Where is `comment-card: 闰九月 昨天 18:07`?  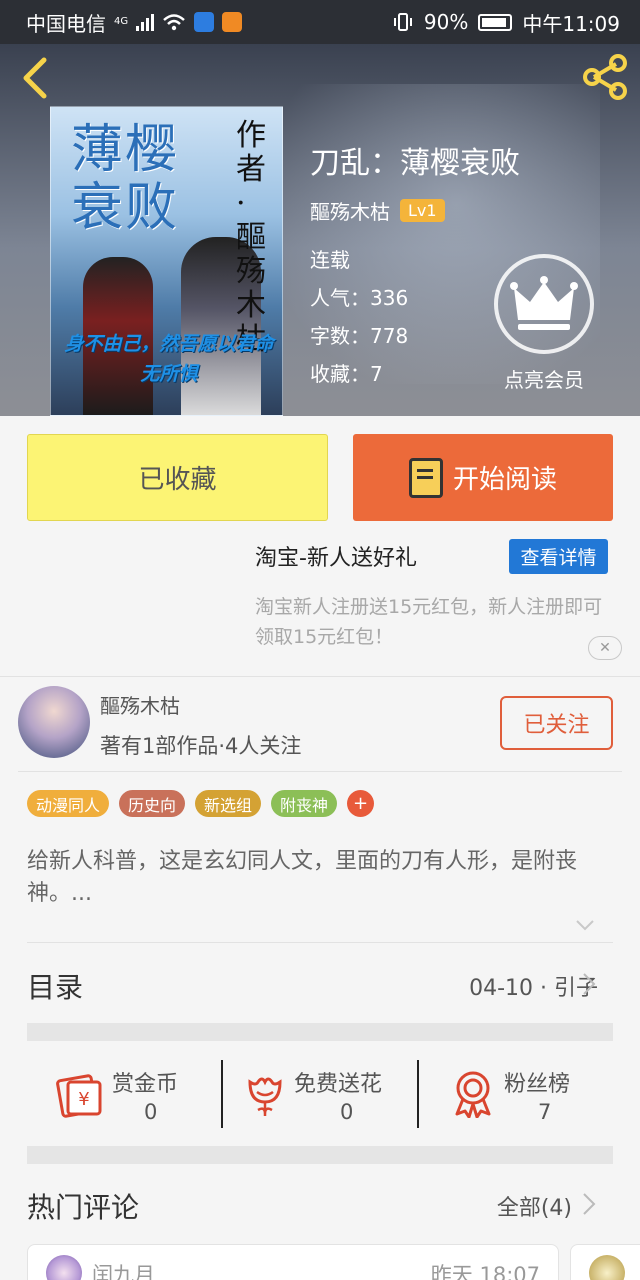 comment-card: 闰九月 昨天 18:07 is located at coordinates (293, 1262).